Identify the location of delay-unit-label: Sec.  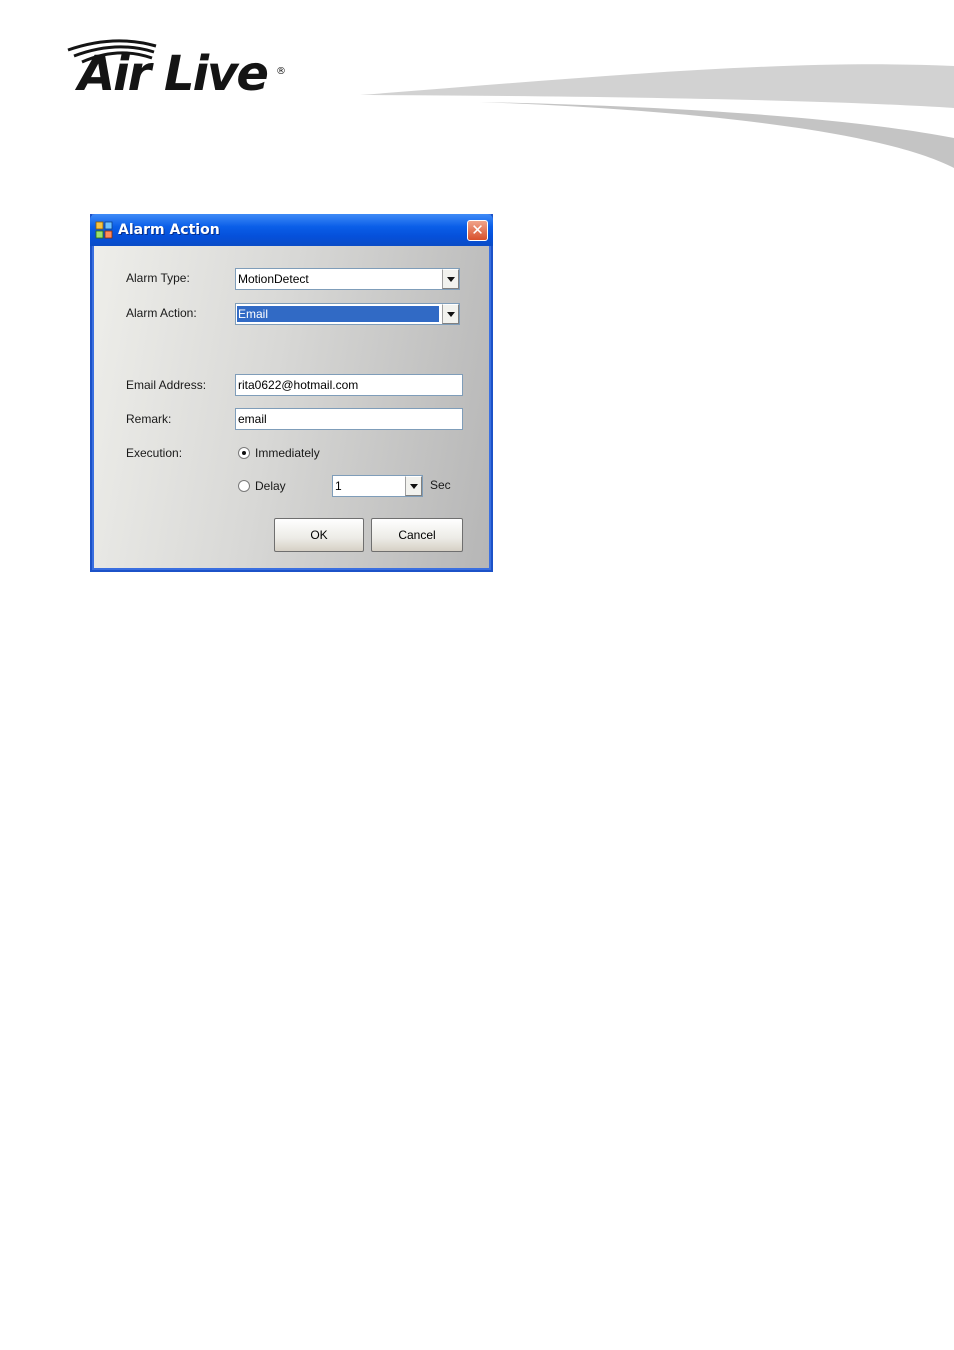
(440, 485).